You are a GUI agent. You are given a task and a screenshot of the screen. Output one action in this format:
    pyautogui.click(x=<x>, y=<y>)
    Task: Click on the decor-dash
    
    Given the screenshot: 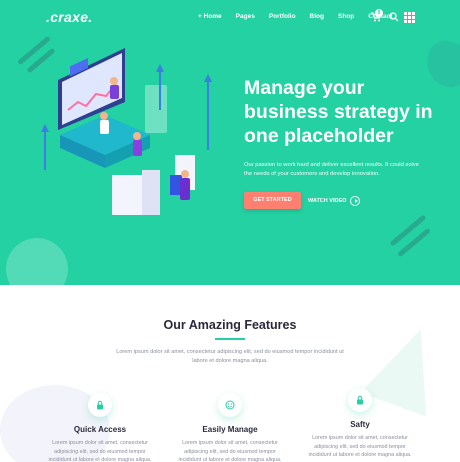 What is the action you would take?
    pyautogui.click(x=408, y=230)
    